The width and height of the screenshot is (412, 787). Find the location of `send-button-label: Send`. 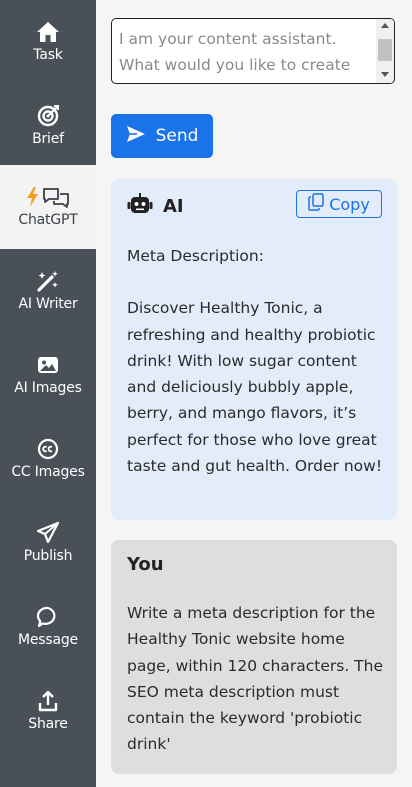

send-button-label: Send is located at coordinates (177, 136).